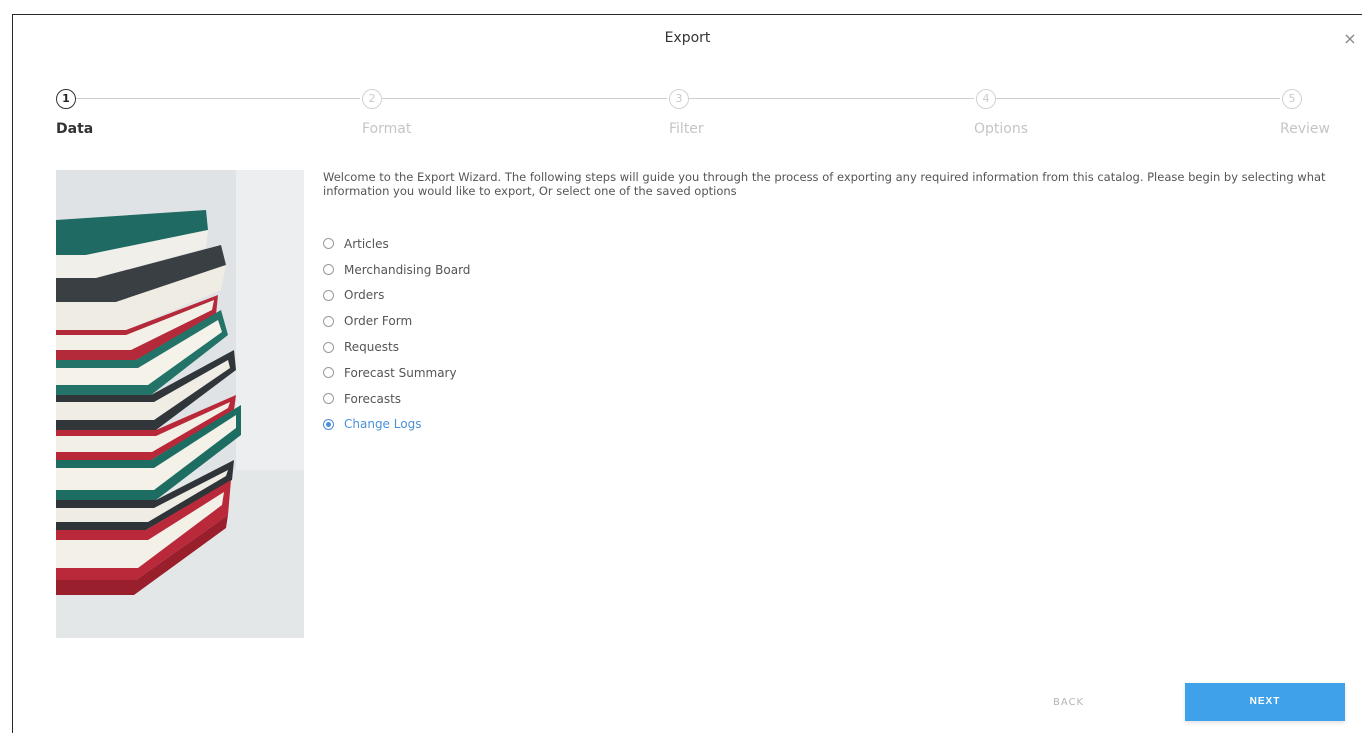 This screenshot has width=1362, height=733. I want to click on step-2-circle: 2, so click(372, 99).